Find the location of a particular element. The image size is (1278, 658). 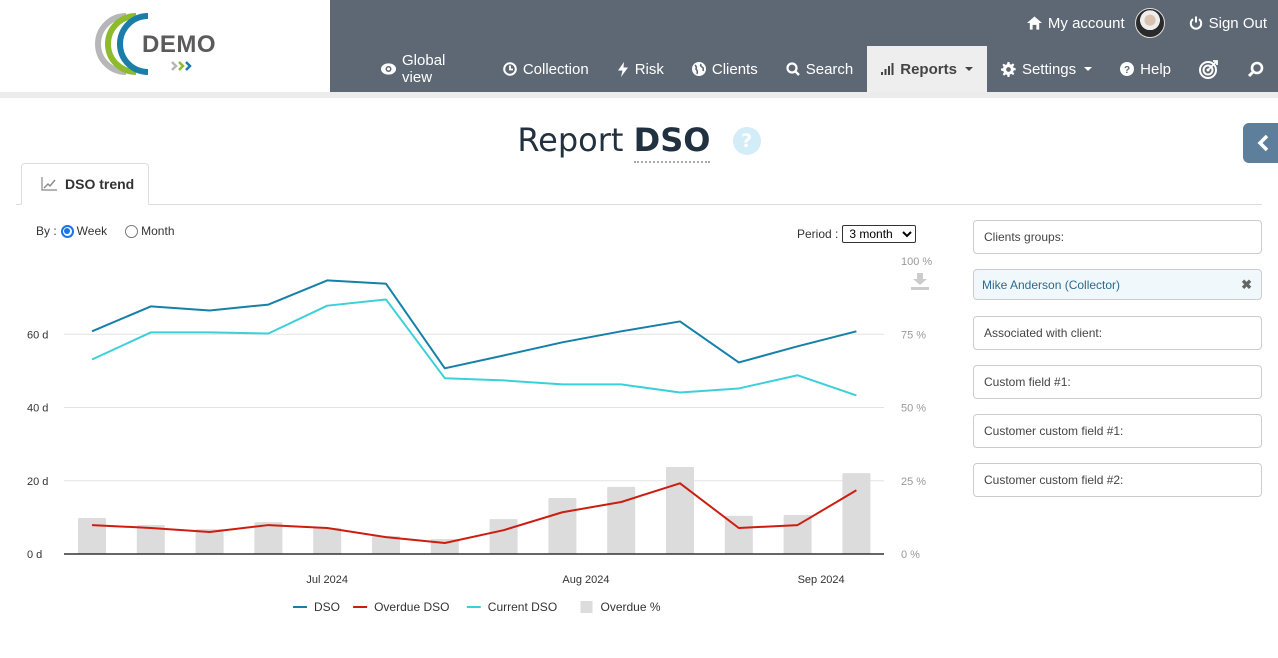

filter-customer-custom-field-1: Customer custom field #1: is located at coordinates (1117, 431).